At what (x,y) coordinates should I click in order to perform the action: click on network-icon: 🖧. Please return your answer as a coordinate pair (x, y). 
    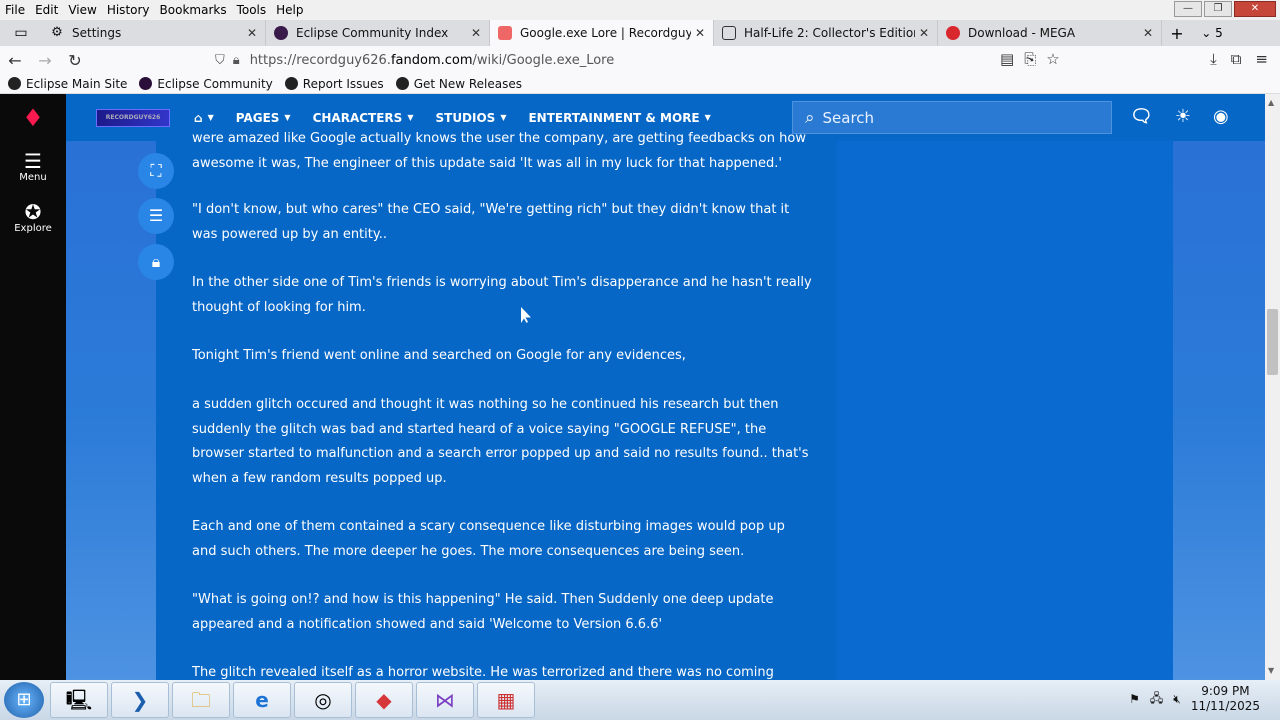
    Looking at the image, I should click on (1156, 699).